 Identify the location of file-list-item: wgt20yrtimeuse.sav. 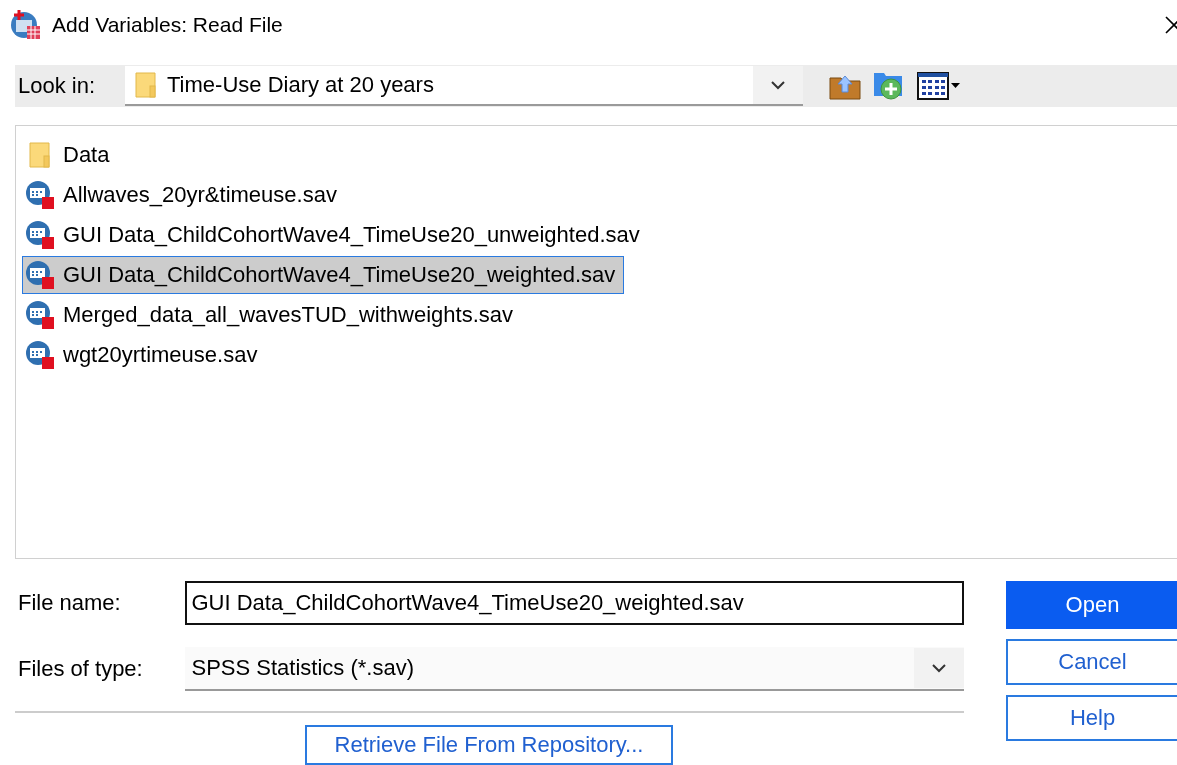
(144, 355).